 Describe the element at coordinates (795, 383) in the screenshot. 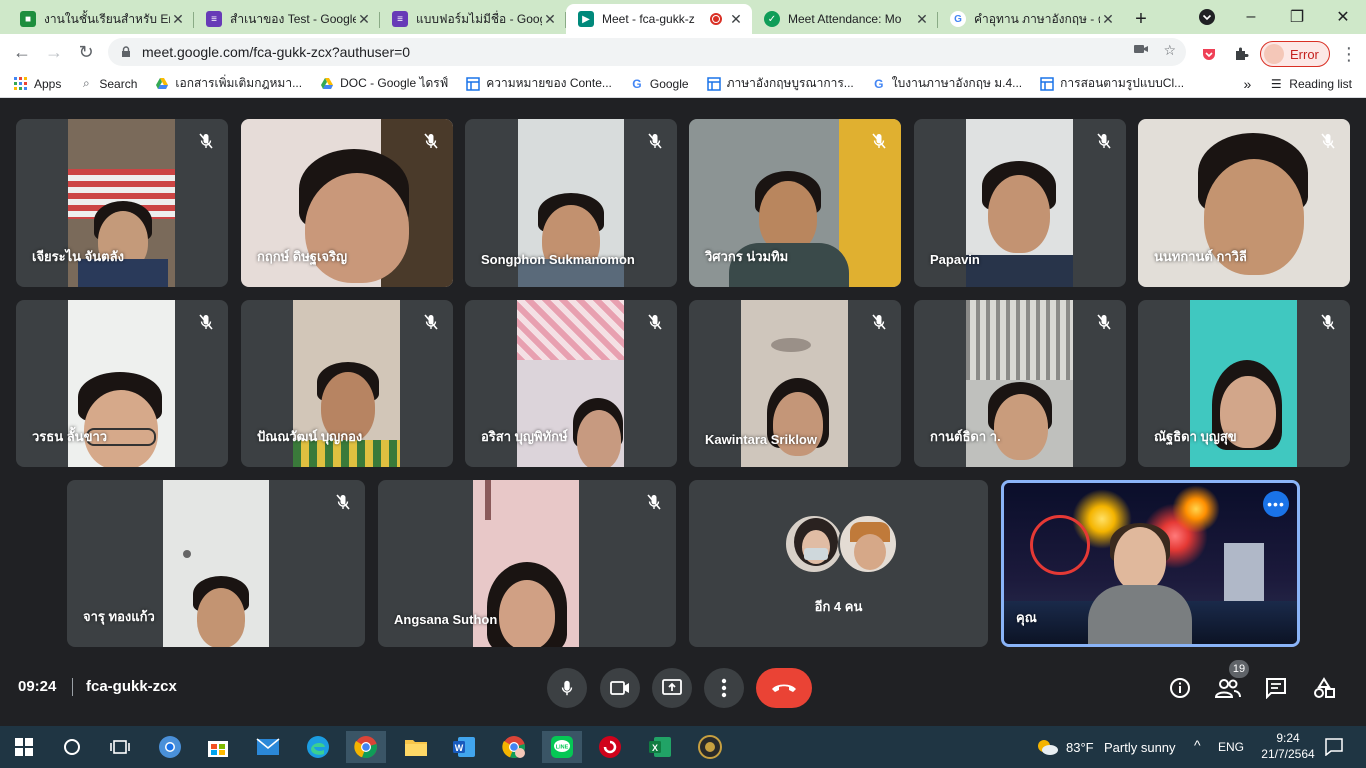

I see `participant-tile: Kawintara Sriklow` at that location.